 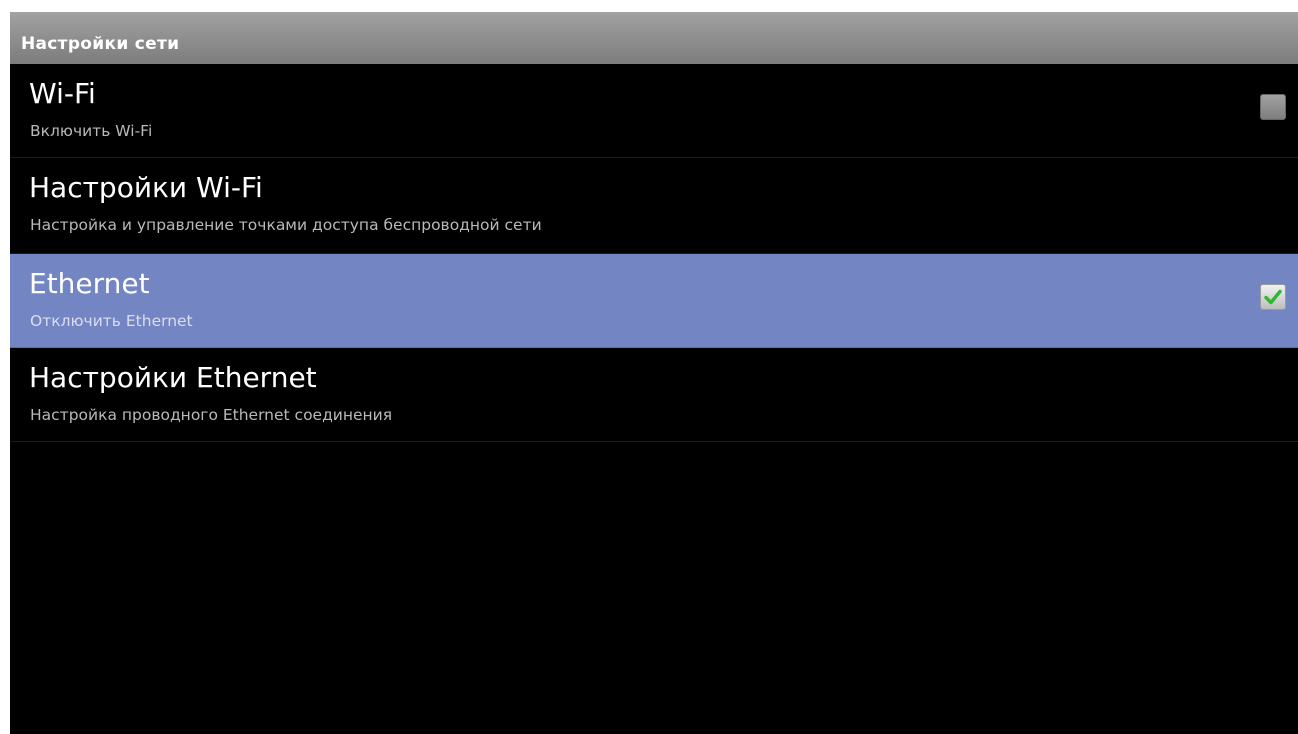 What do you see at coordinates (100, 44) in the screenshot?
I see `section-header-title: Настройки сети` at bounding box center [100, 44].